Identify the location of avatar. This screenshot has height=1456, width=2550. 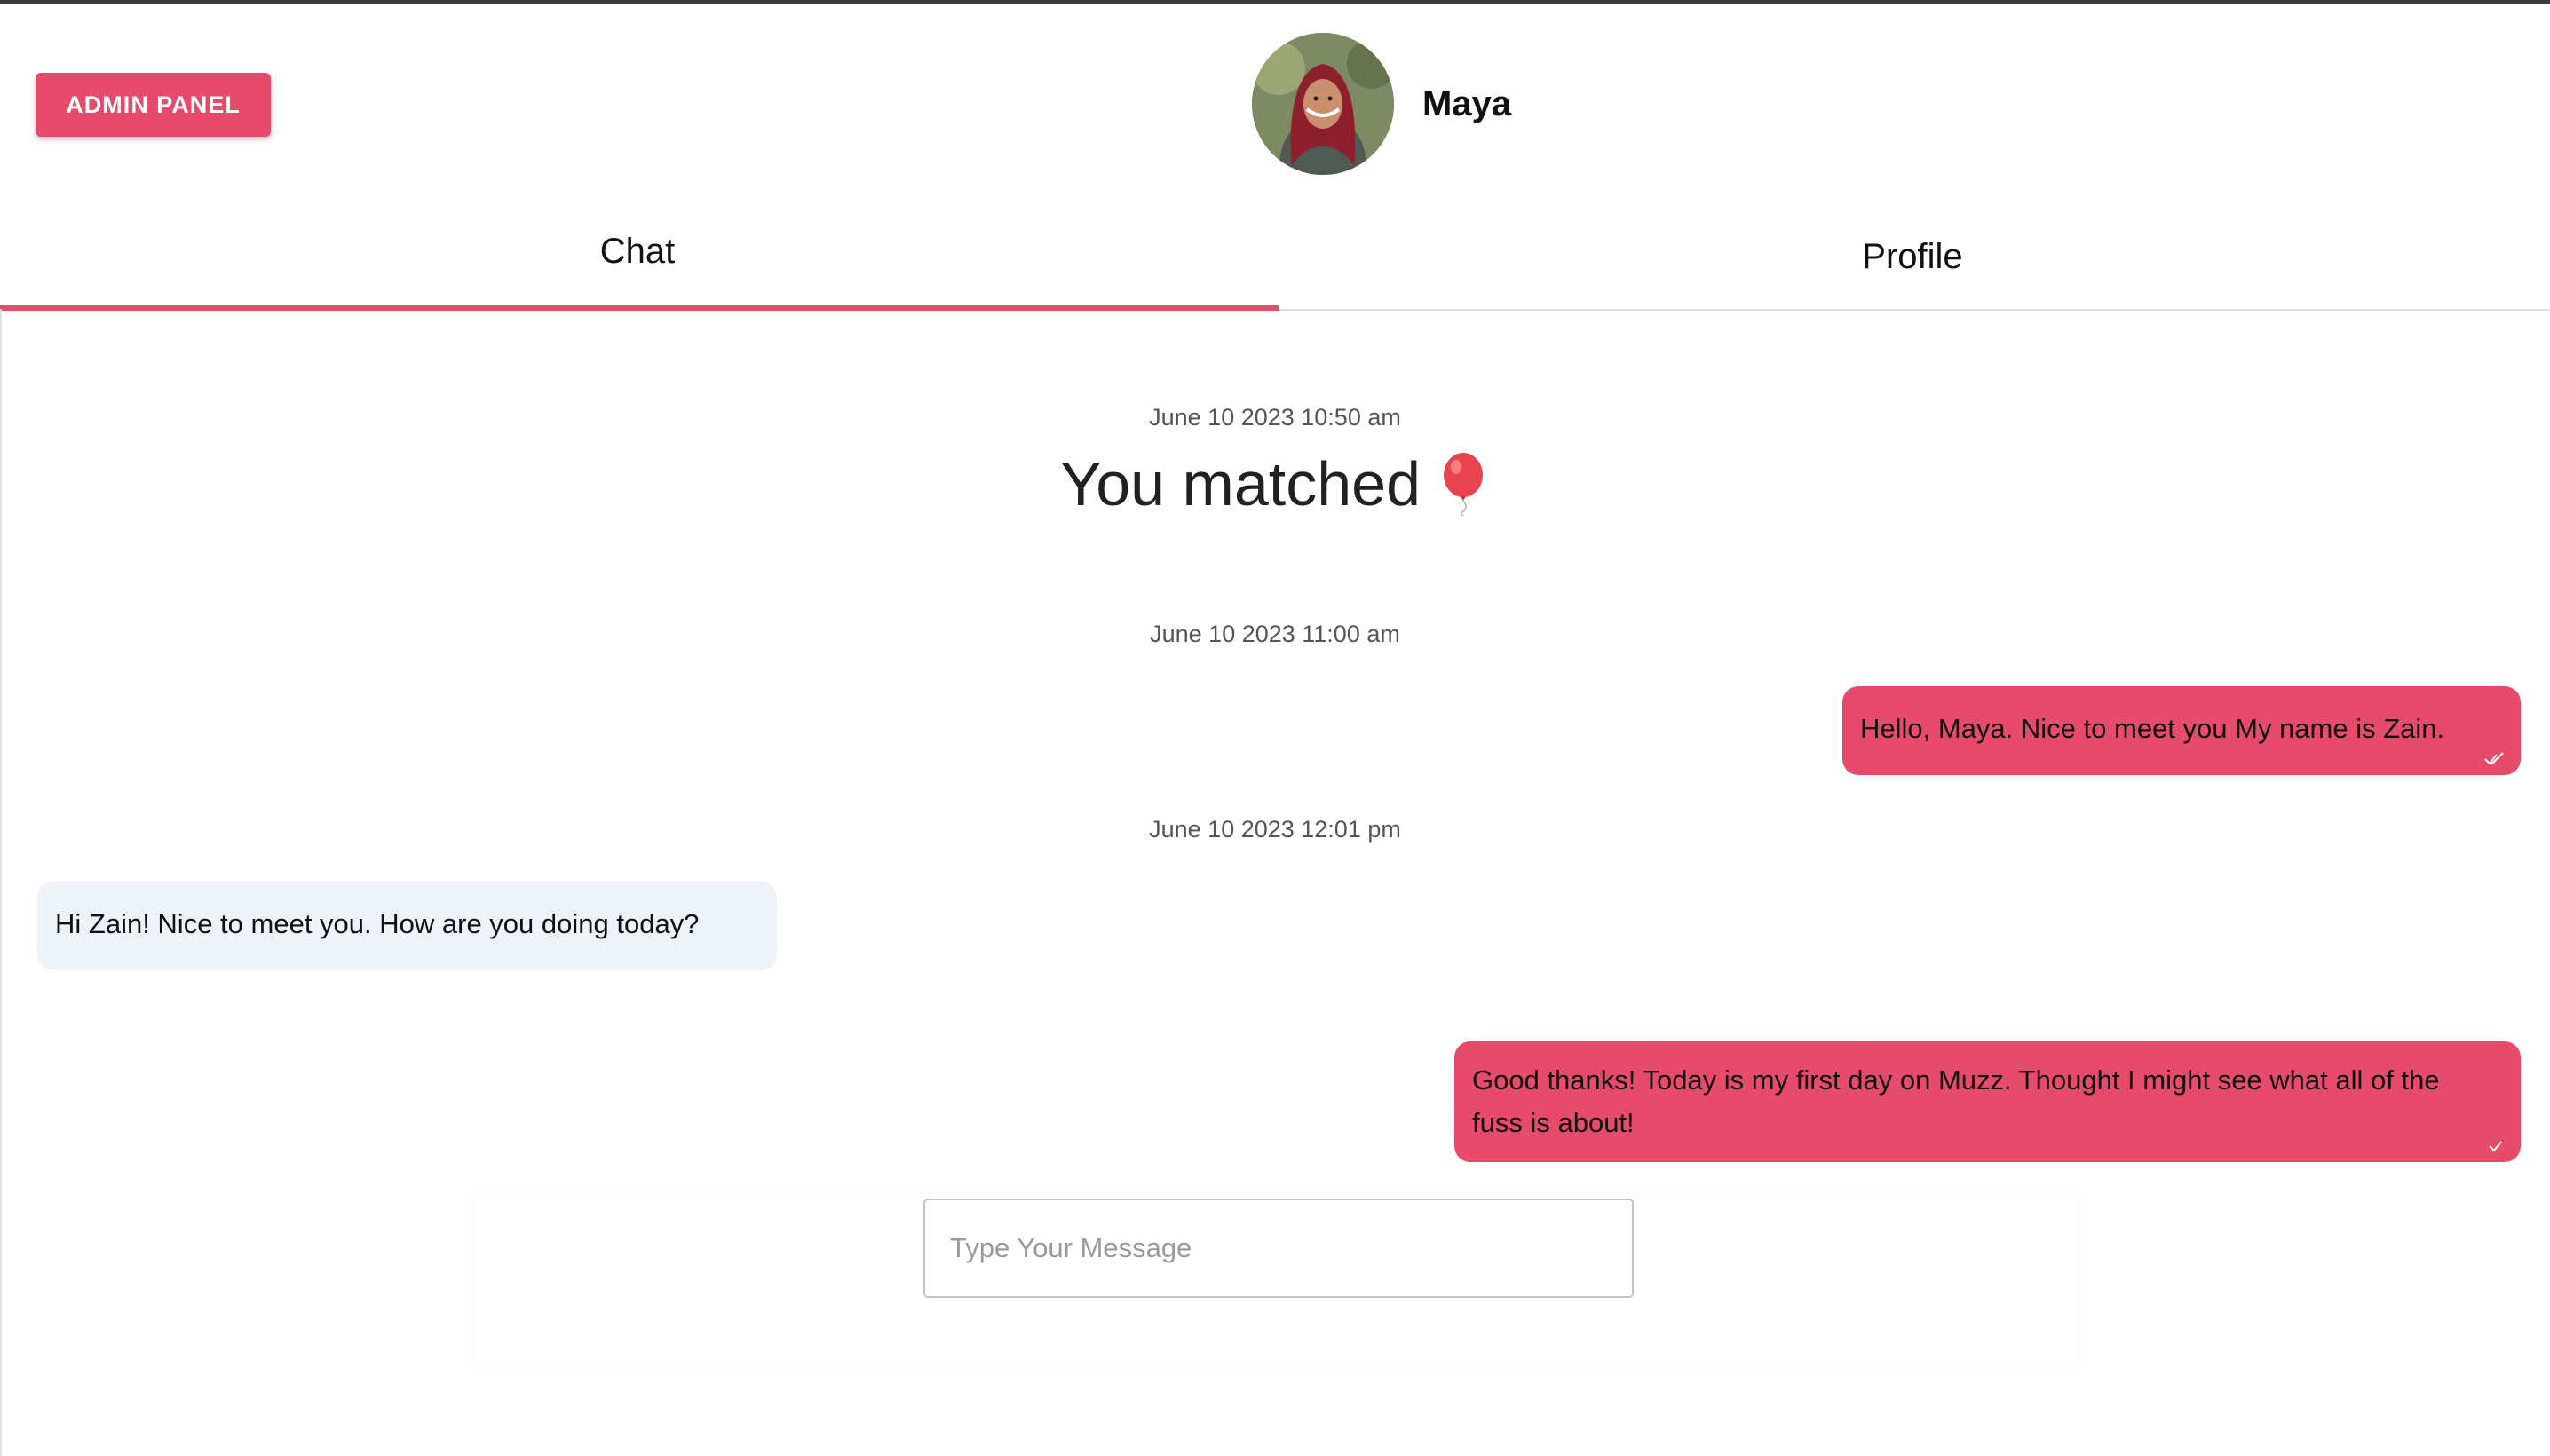
(1323, 104).